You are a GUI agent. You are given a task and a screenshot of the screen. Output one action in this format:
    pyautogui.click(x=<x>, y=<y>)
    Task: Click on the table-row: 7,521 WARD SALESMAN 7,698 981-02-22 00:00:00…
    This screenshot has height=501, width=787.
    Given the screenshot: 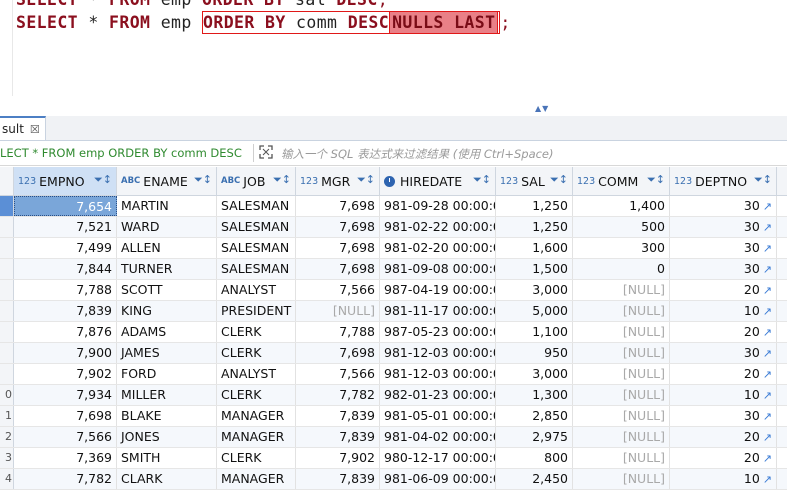 What is the action you would take?
    pyautogui.click(x=393, y=227)
    